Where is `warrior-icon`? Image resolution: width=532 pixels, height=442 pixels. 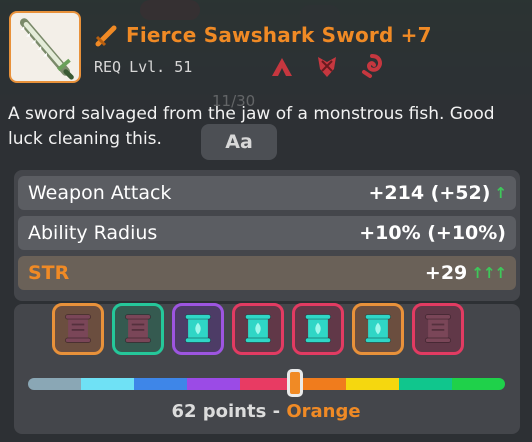 warrior-icon is located at coordinates (282, 67).